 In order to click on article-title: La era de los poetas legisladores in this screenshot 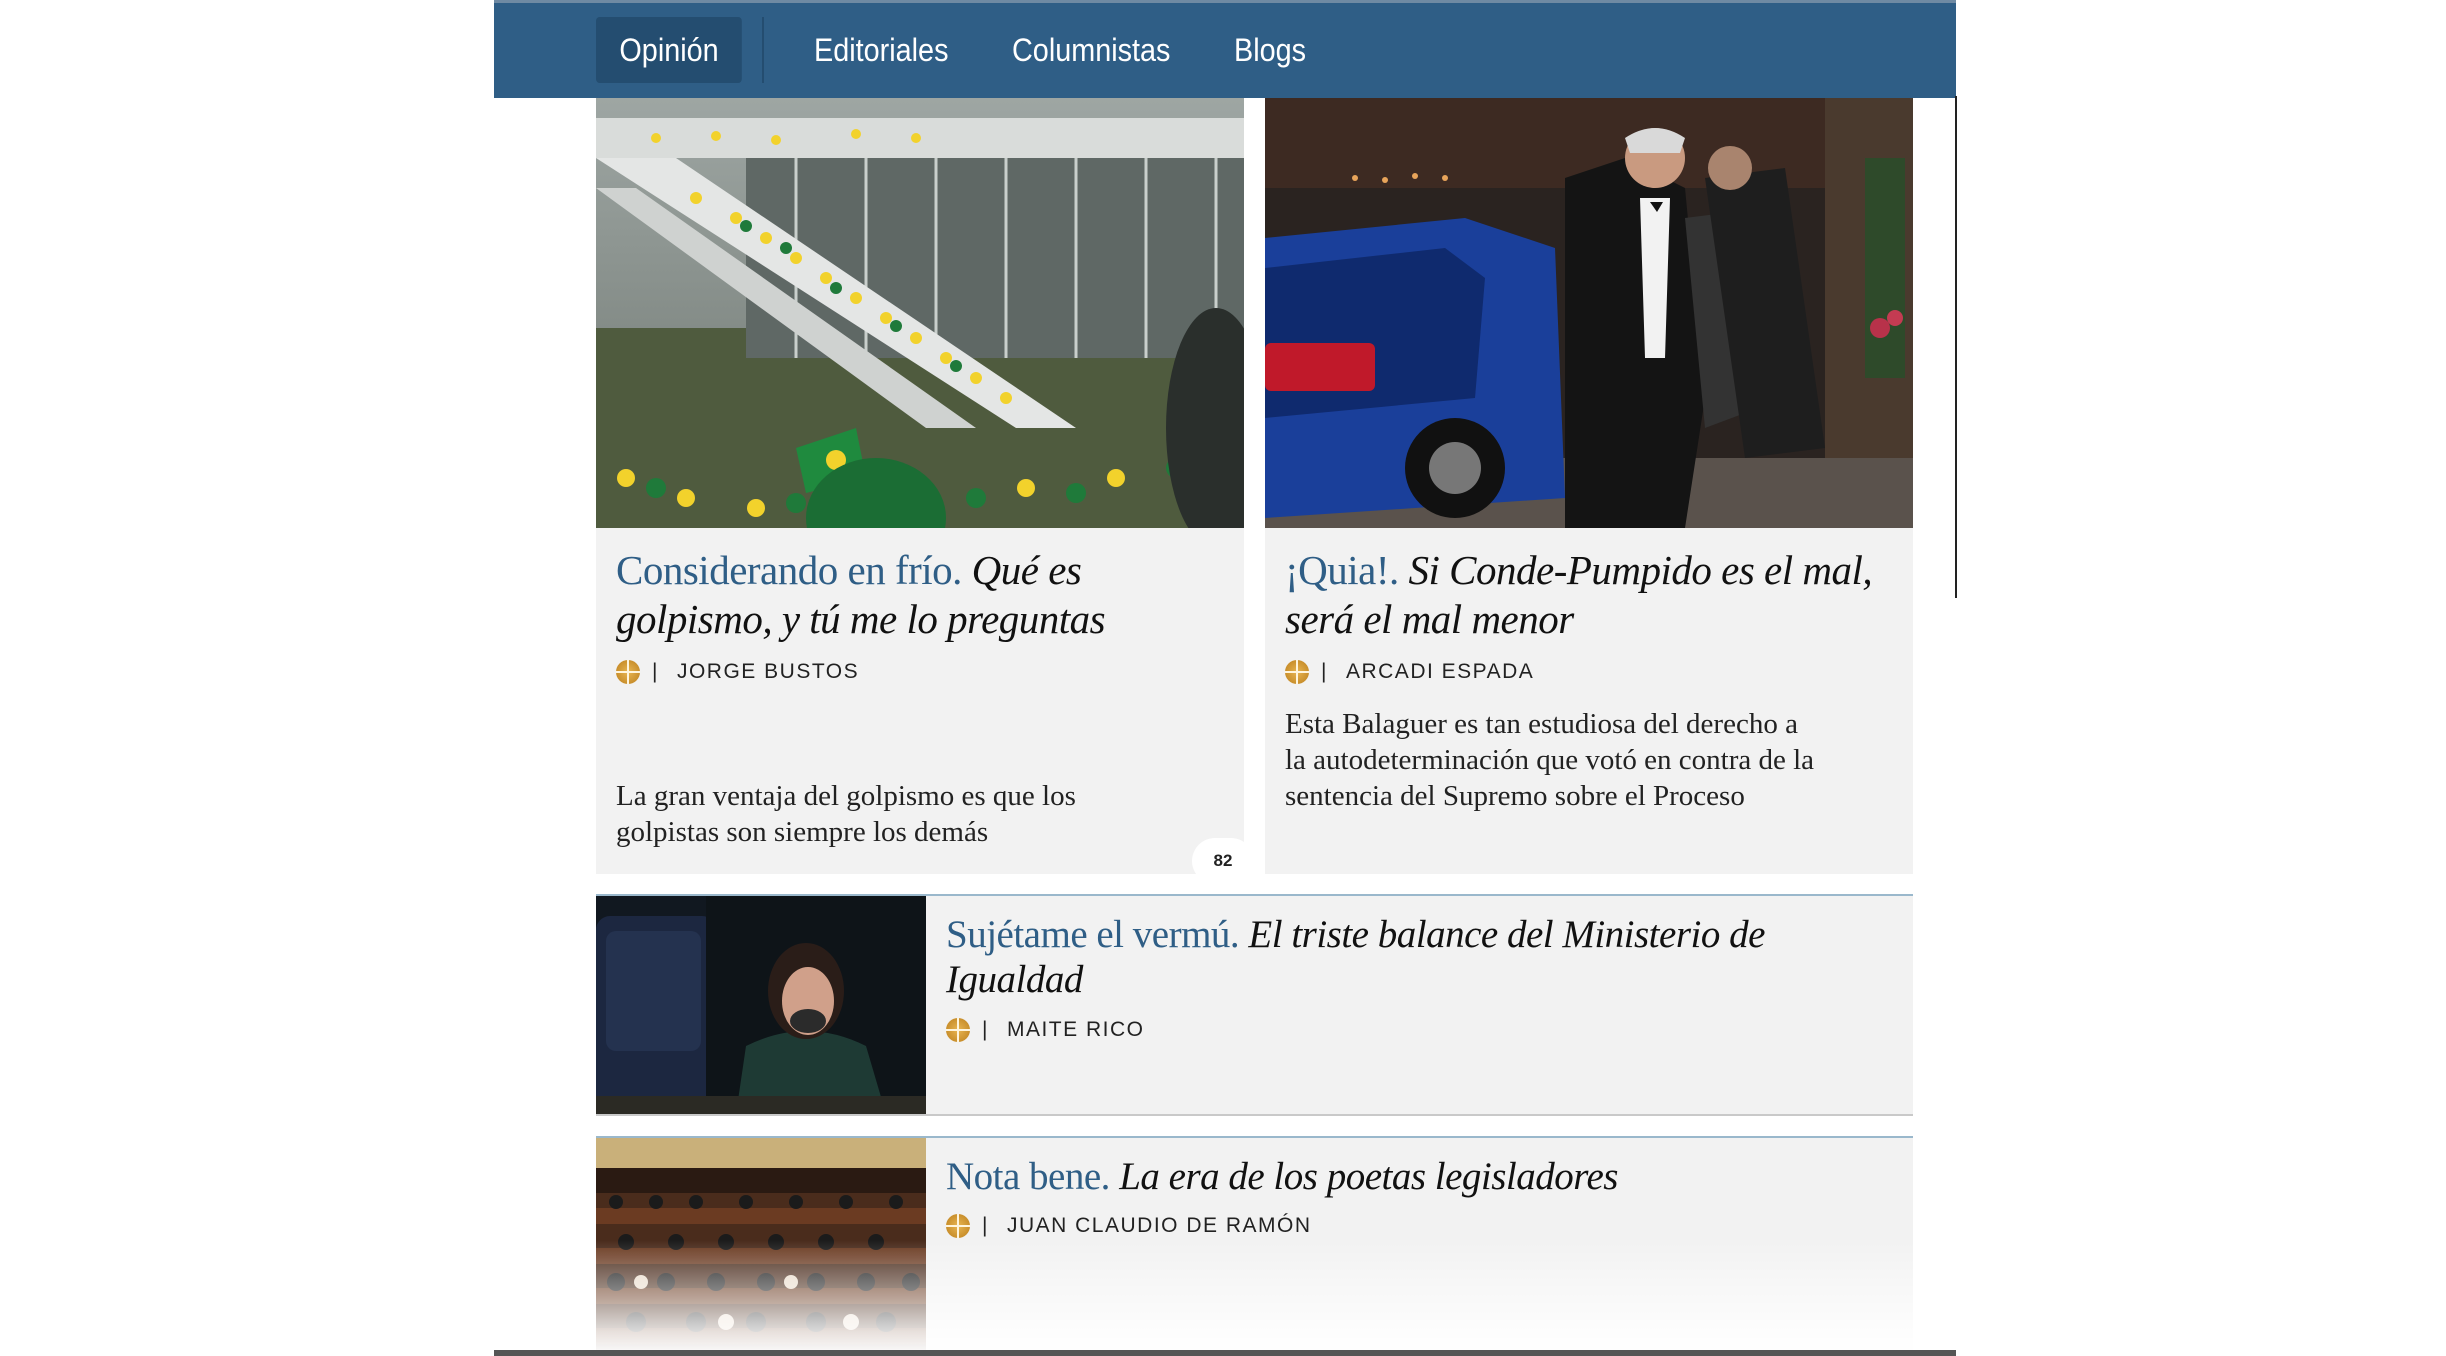, I will do `click(1368, 1176)`.